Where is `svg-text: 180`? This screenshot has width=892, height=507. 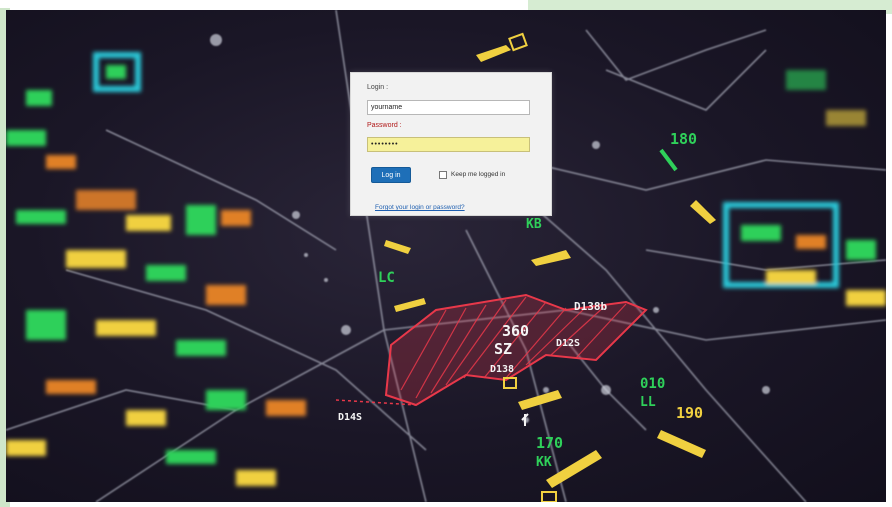
svg-text: 180 is located at coordinates (683, 139).